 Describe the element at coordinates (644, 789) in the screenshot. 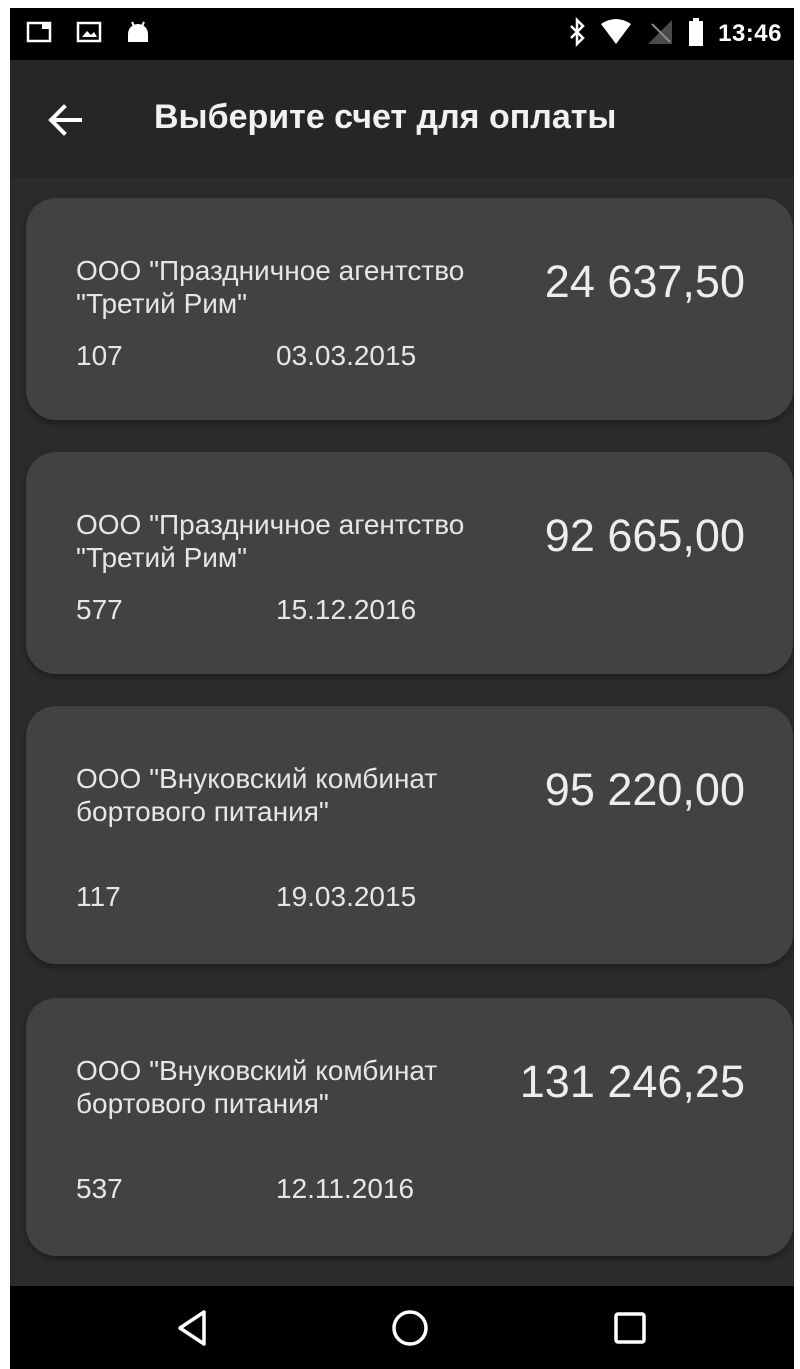

I see `invoice-amount: 95 220,00` at that location.